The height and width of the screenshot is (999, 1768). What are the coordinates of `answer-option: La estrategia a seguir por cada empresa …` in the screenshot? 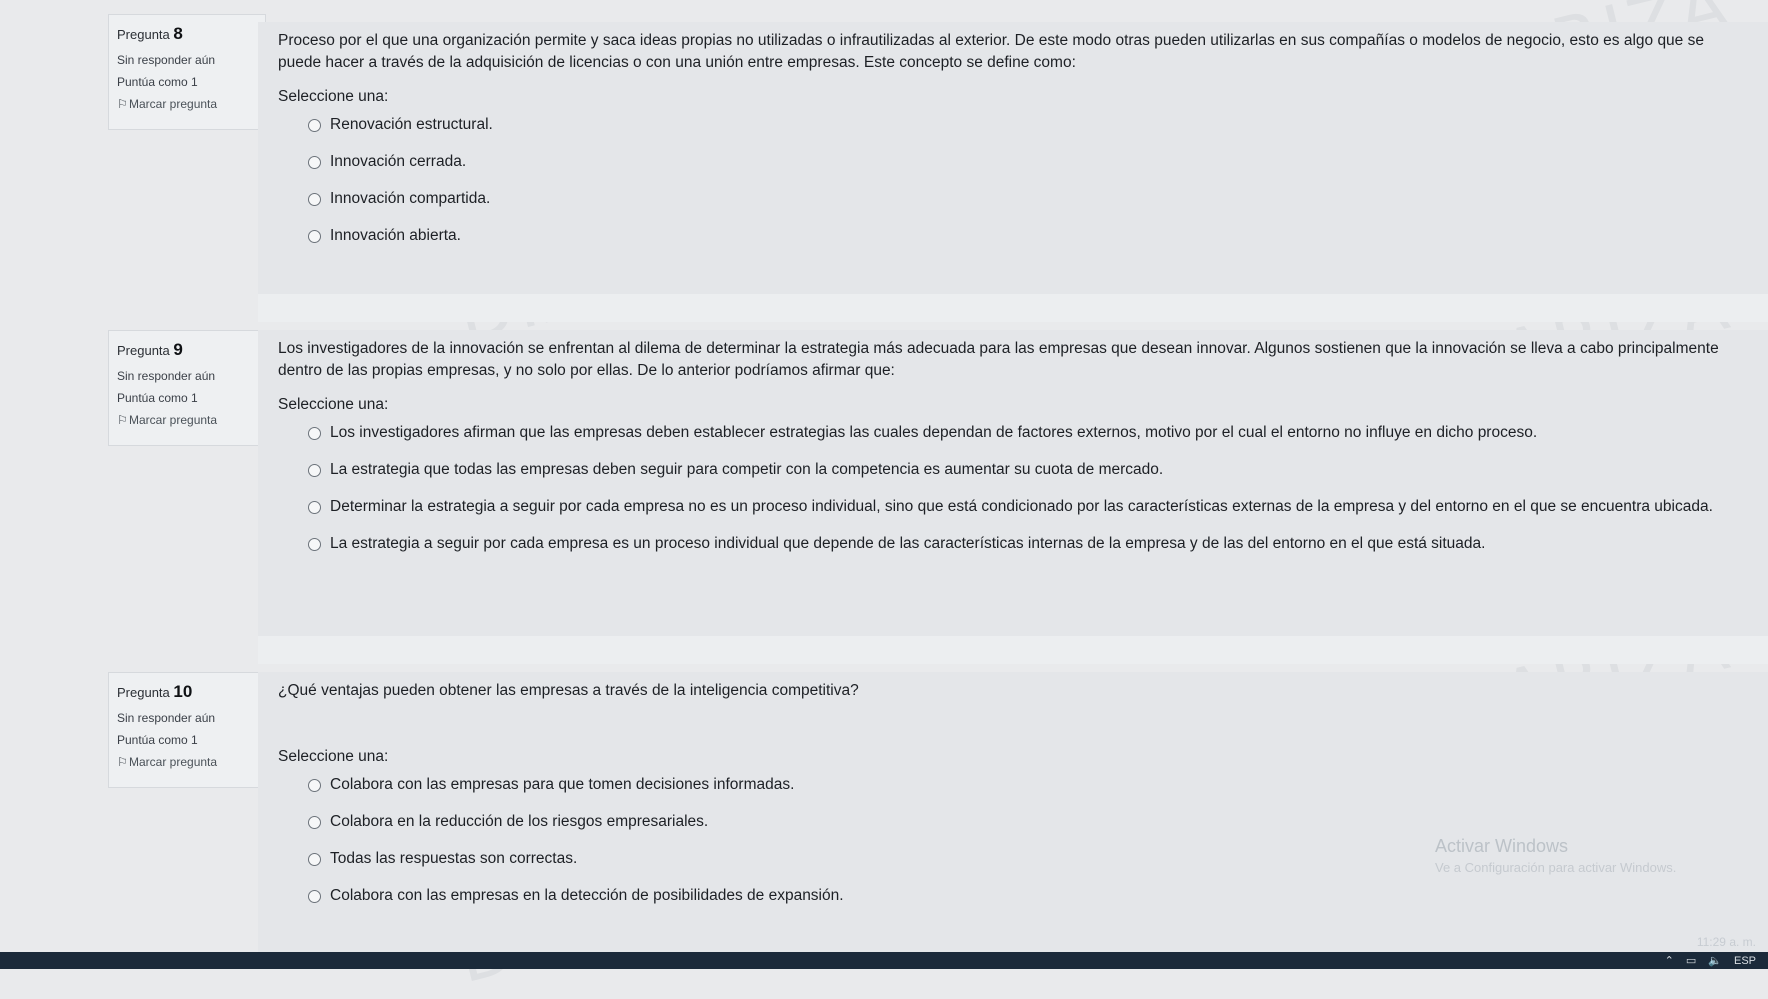 It's located at (1028, 544).